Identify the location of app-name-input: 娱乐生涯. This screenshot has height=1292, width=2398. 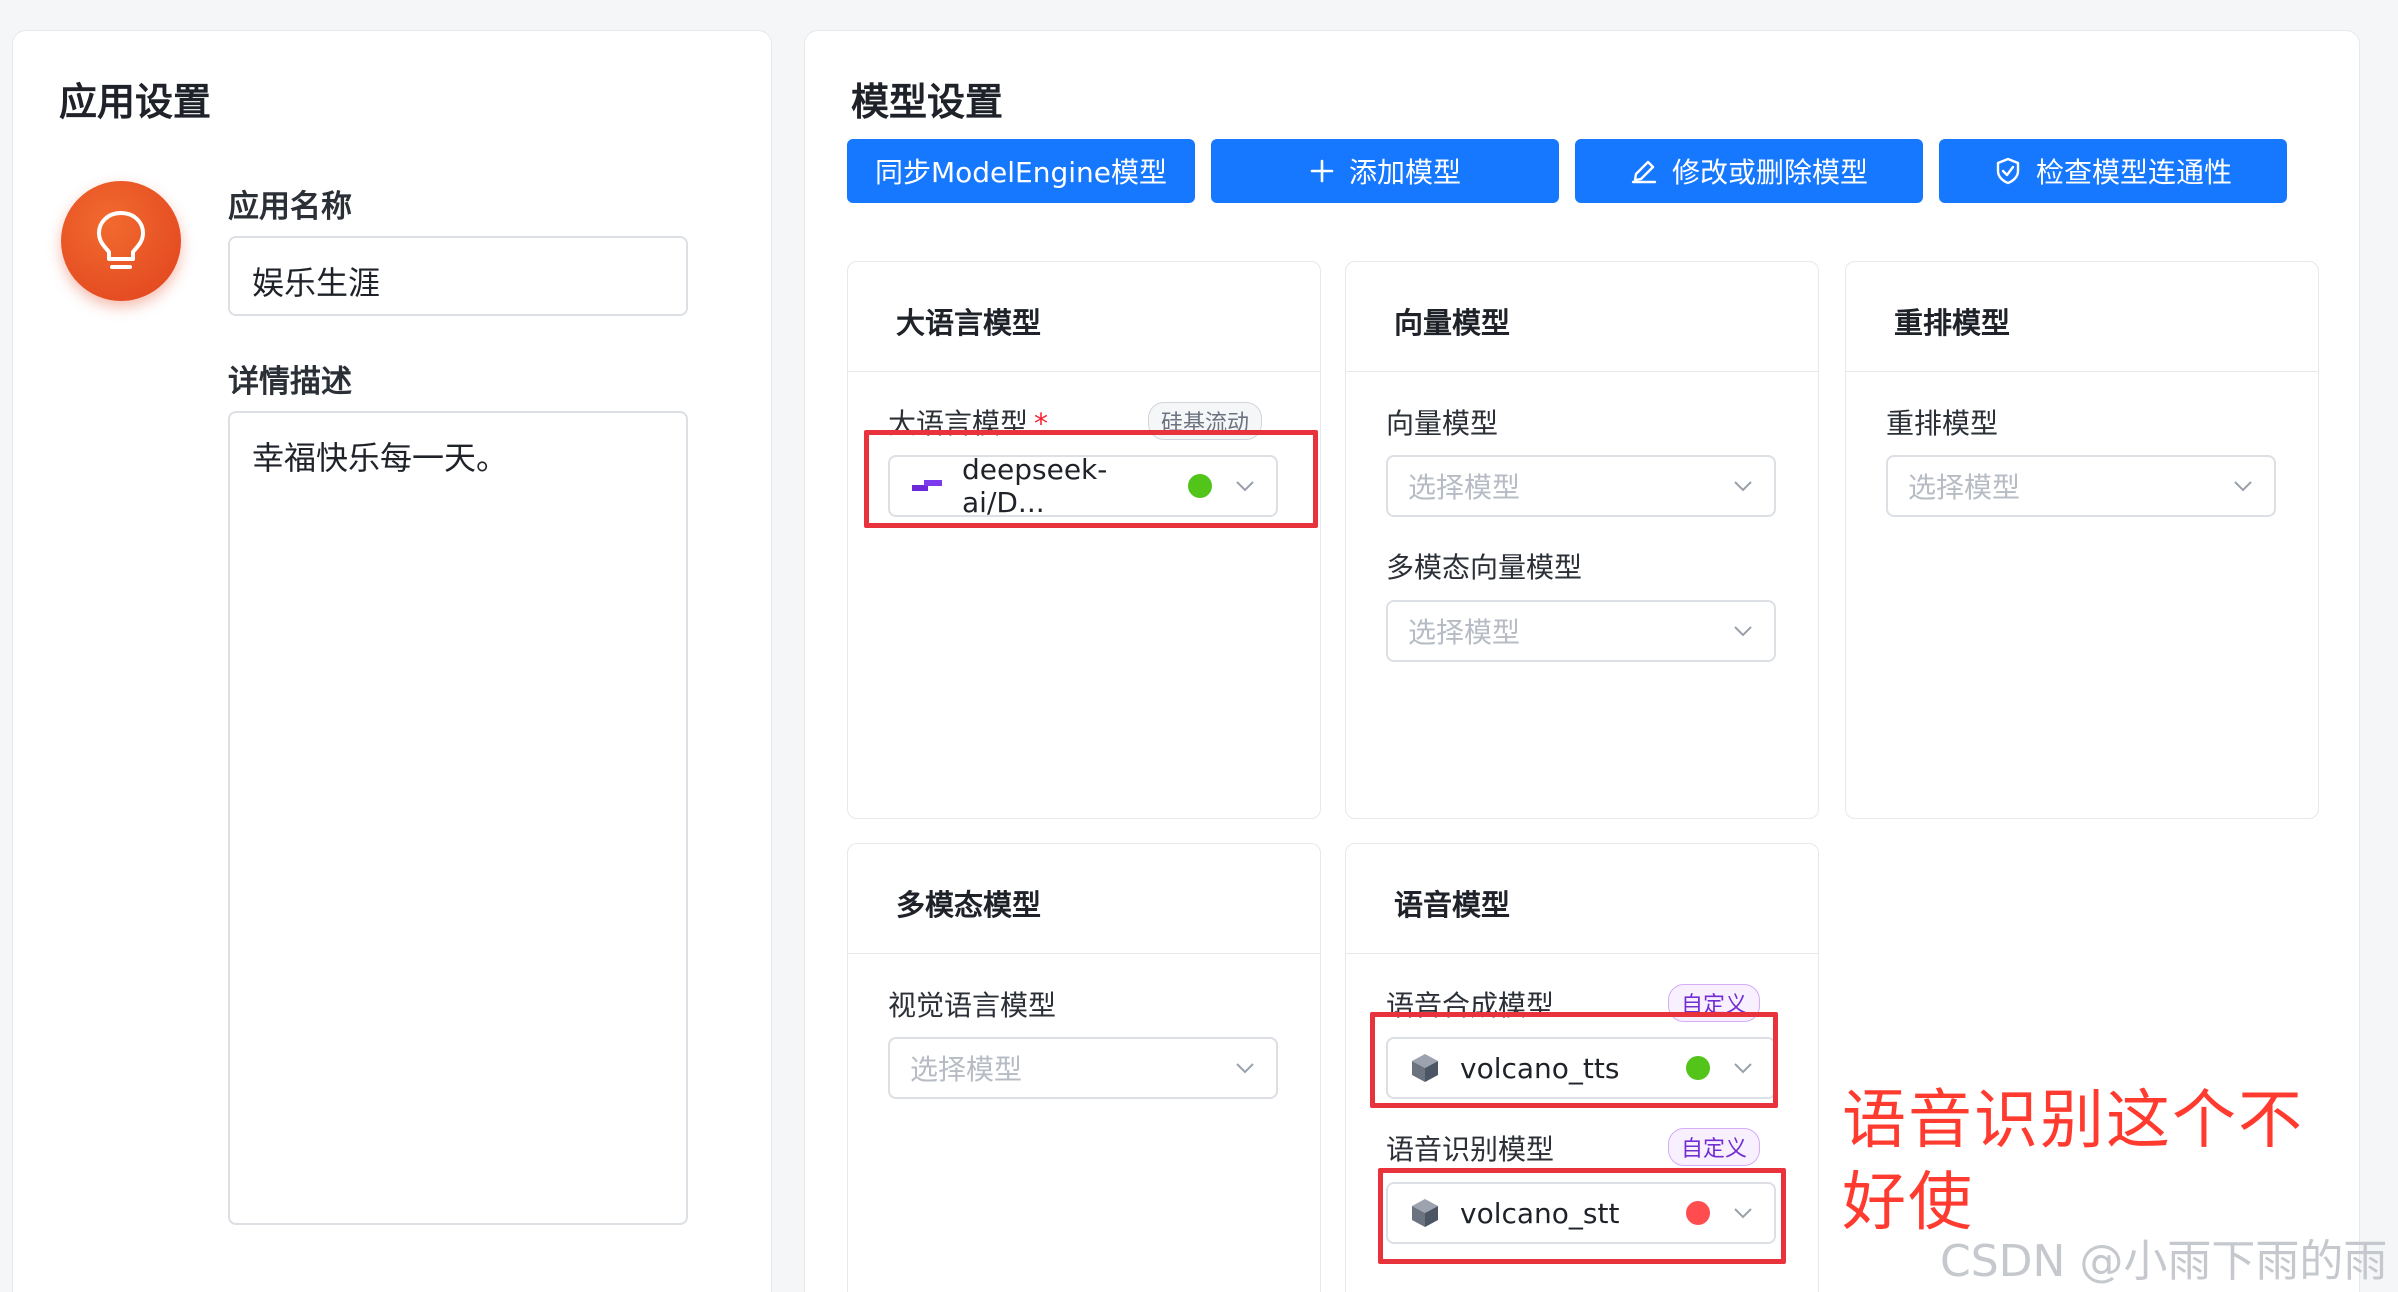
(458, 276).